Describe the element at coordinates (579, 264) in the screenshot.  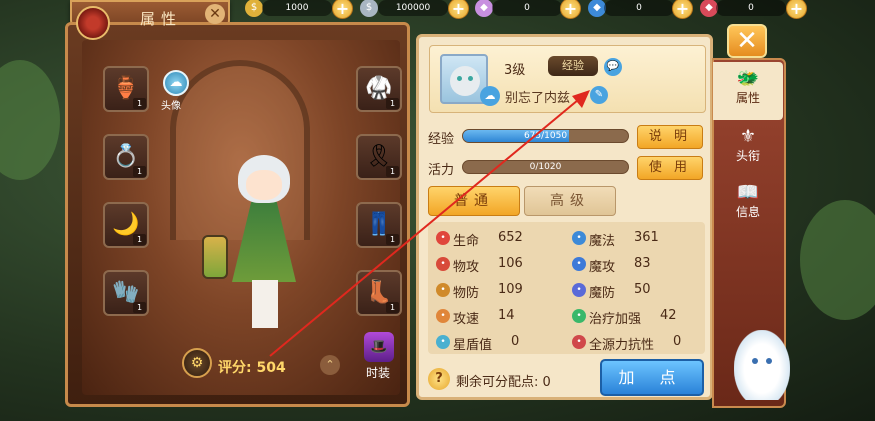
I see `magic-attack-icon: •` at that location.